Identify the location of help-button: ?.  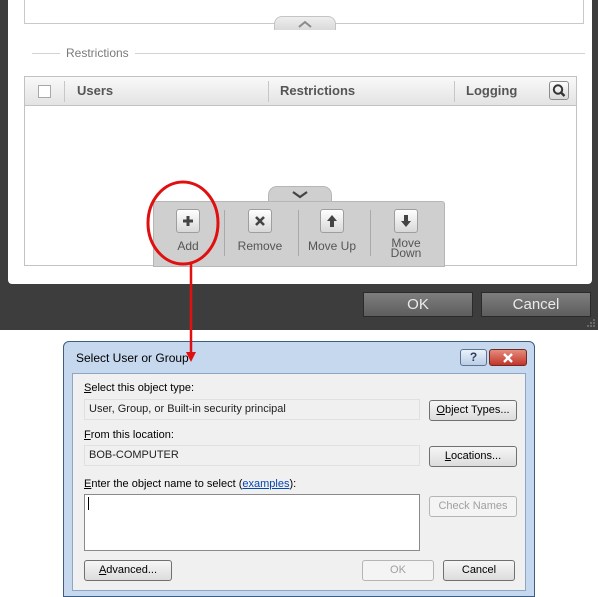
(473, 357).